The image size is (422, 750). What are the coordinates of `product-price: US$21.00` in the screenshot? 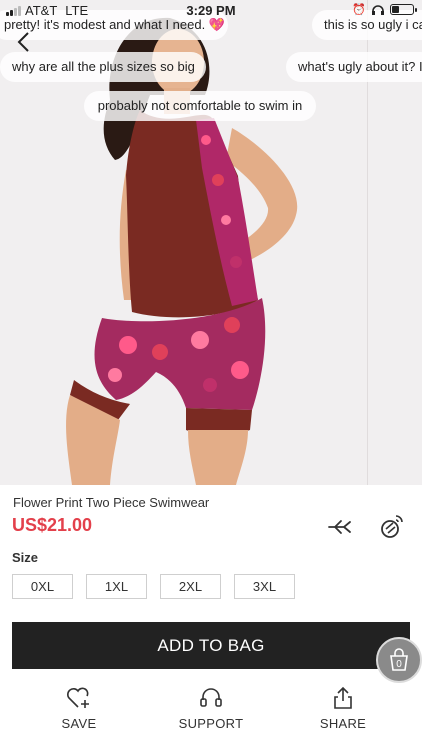 It's located at (52, 525).